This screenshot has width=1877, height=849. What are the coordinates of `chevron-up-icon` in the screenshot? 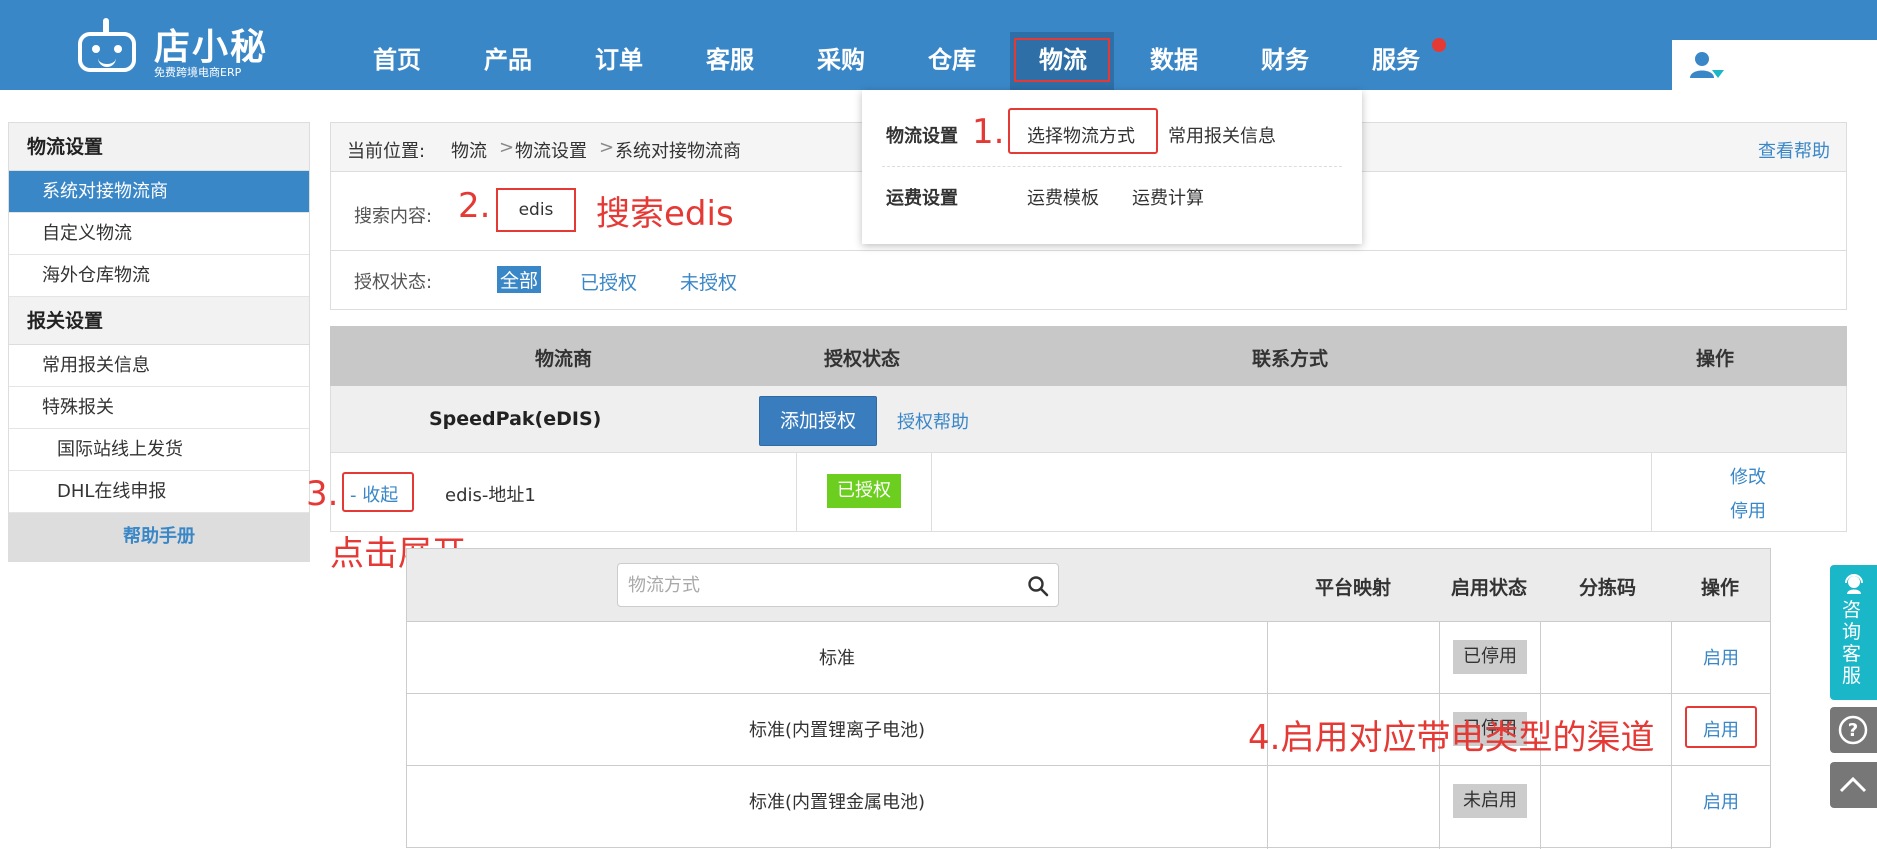 It's located at (1853, 784).